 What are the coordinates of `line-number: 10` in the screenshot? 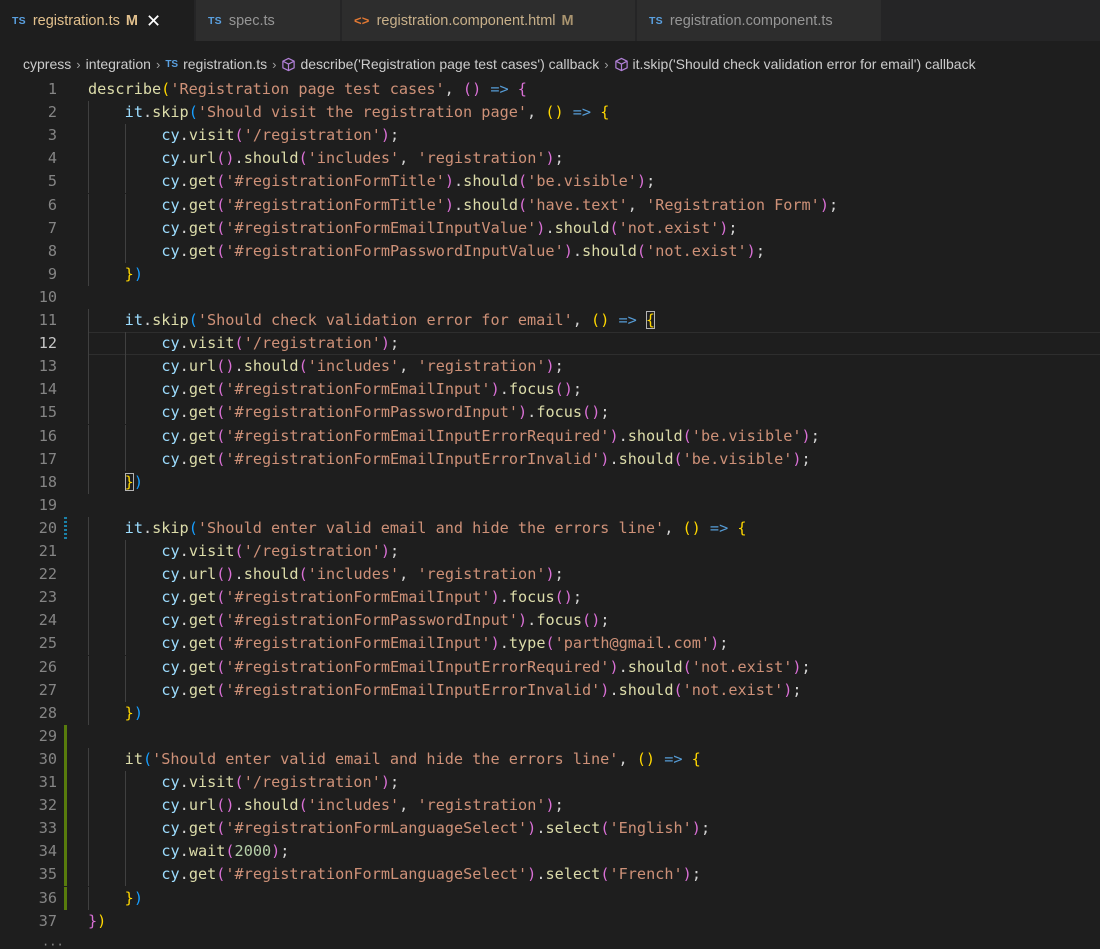 It's located at (28, 297).